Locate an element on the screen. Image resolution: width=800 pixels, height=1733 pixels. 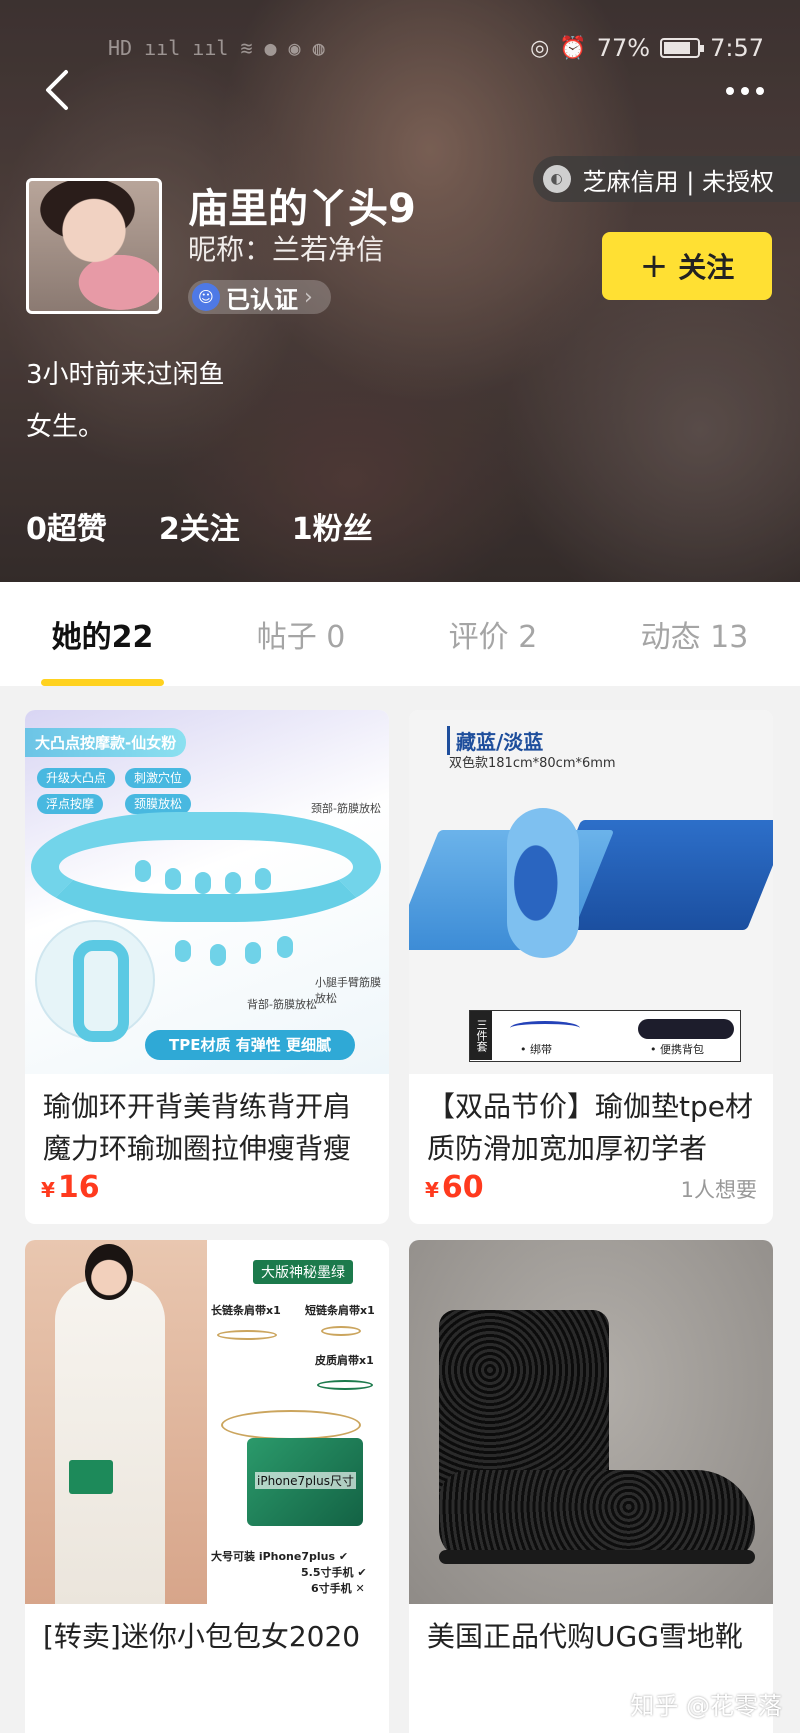
image-subtitle: 双色款181cm*80cm*6mm is located at coordinates (532, 763).